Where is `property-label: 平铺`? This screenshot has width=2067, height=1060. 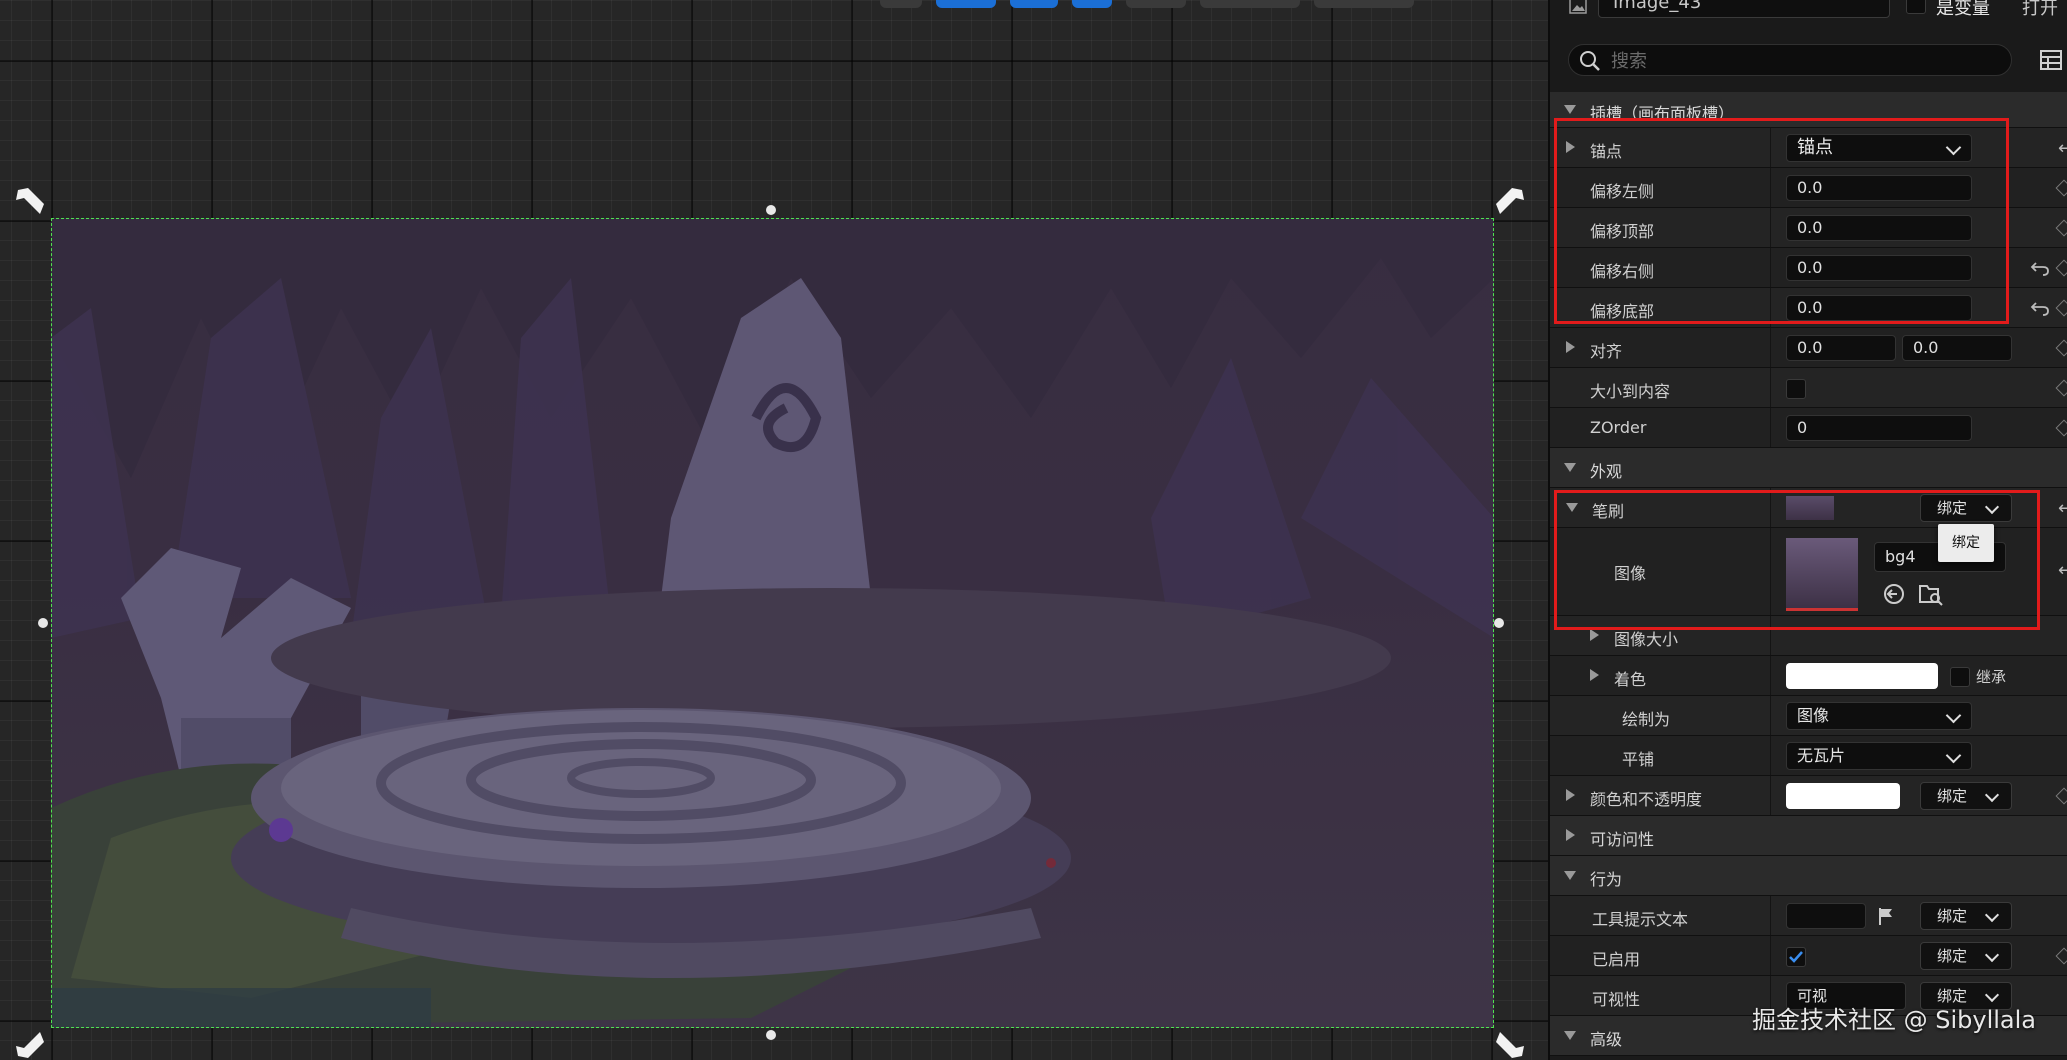 property-label: 平铺 is located at coordinates (1638, 759).